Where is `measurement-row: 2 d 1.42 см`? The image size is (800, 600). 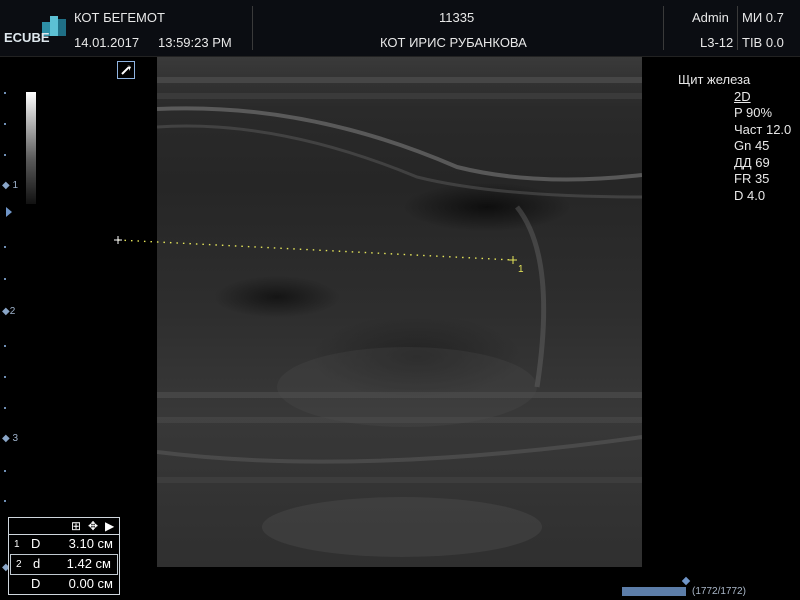
measurement-row: 2 d 1.42 см is located at coordinates (64, 564).